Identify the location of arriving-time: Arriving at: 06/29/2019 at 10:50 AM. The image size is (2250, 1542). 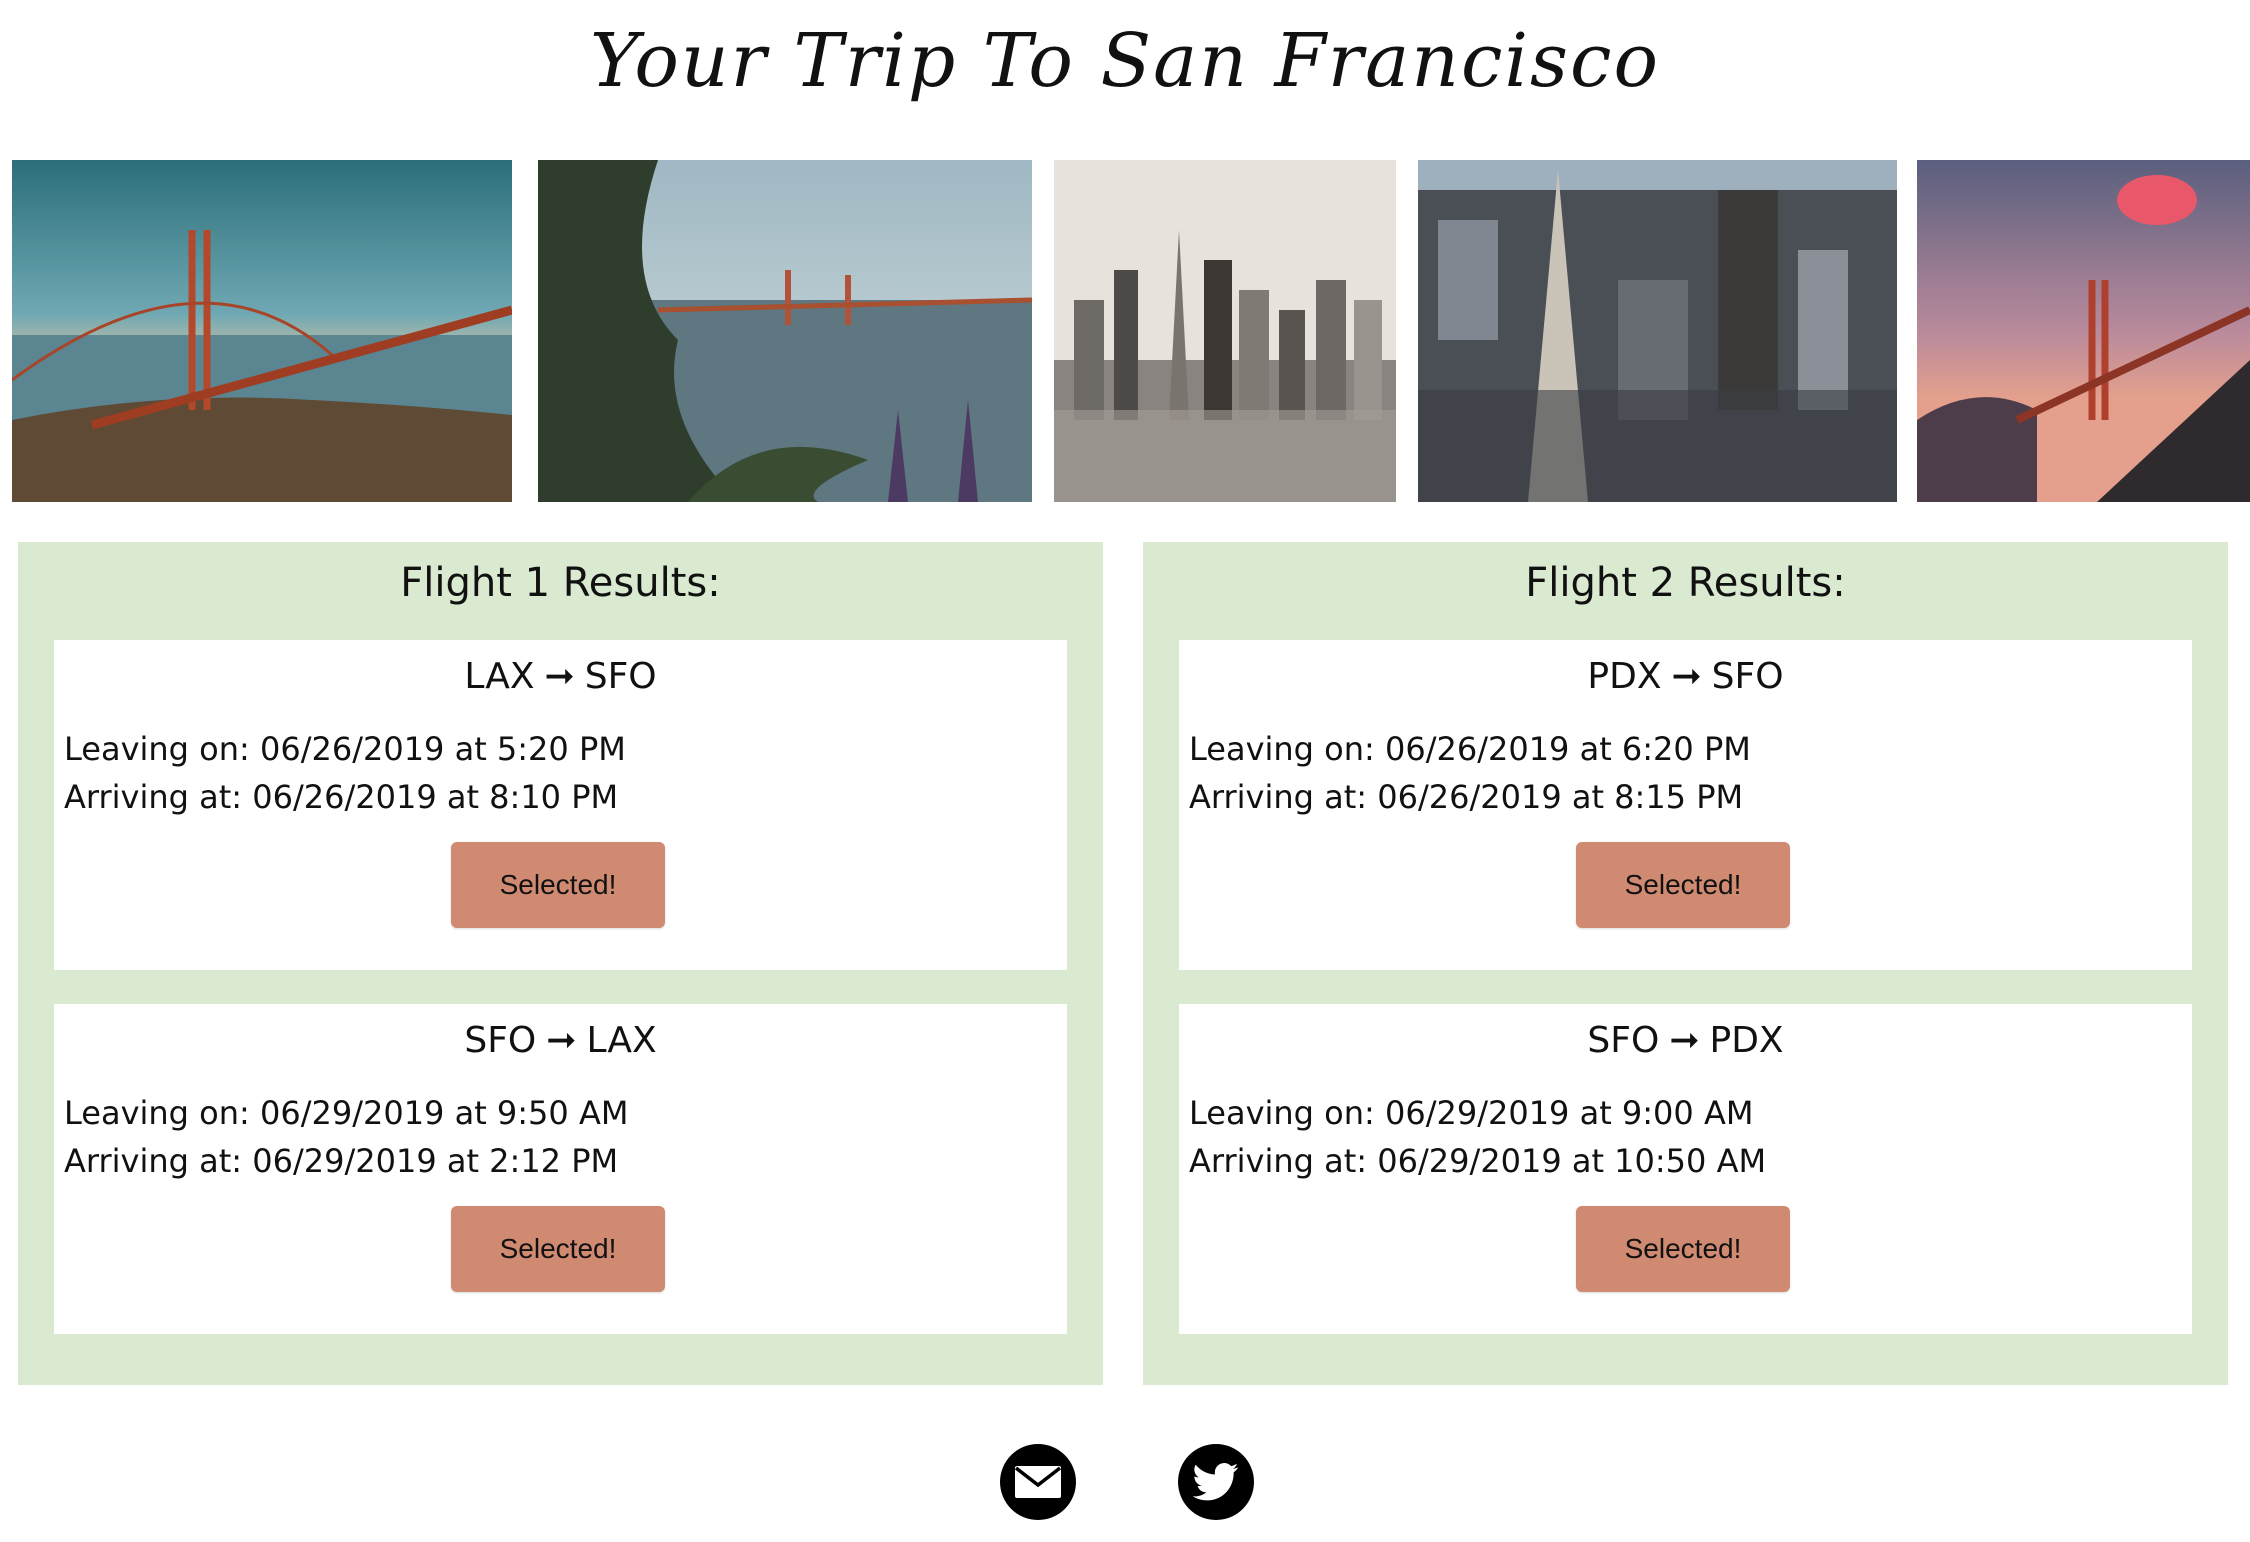
(1478, 1161).